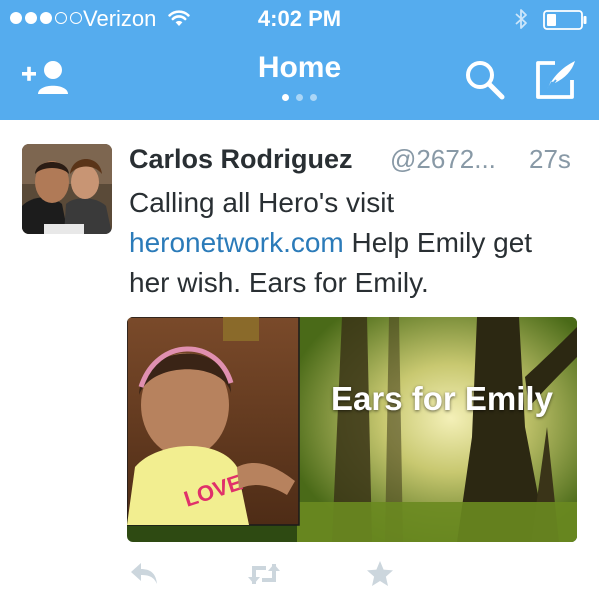  What do you see at coordinates (262, 202) in the screenshot?
I see `tweet-text-part: Calling all Hero's visit` at bounding box center [262, 202].